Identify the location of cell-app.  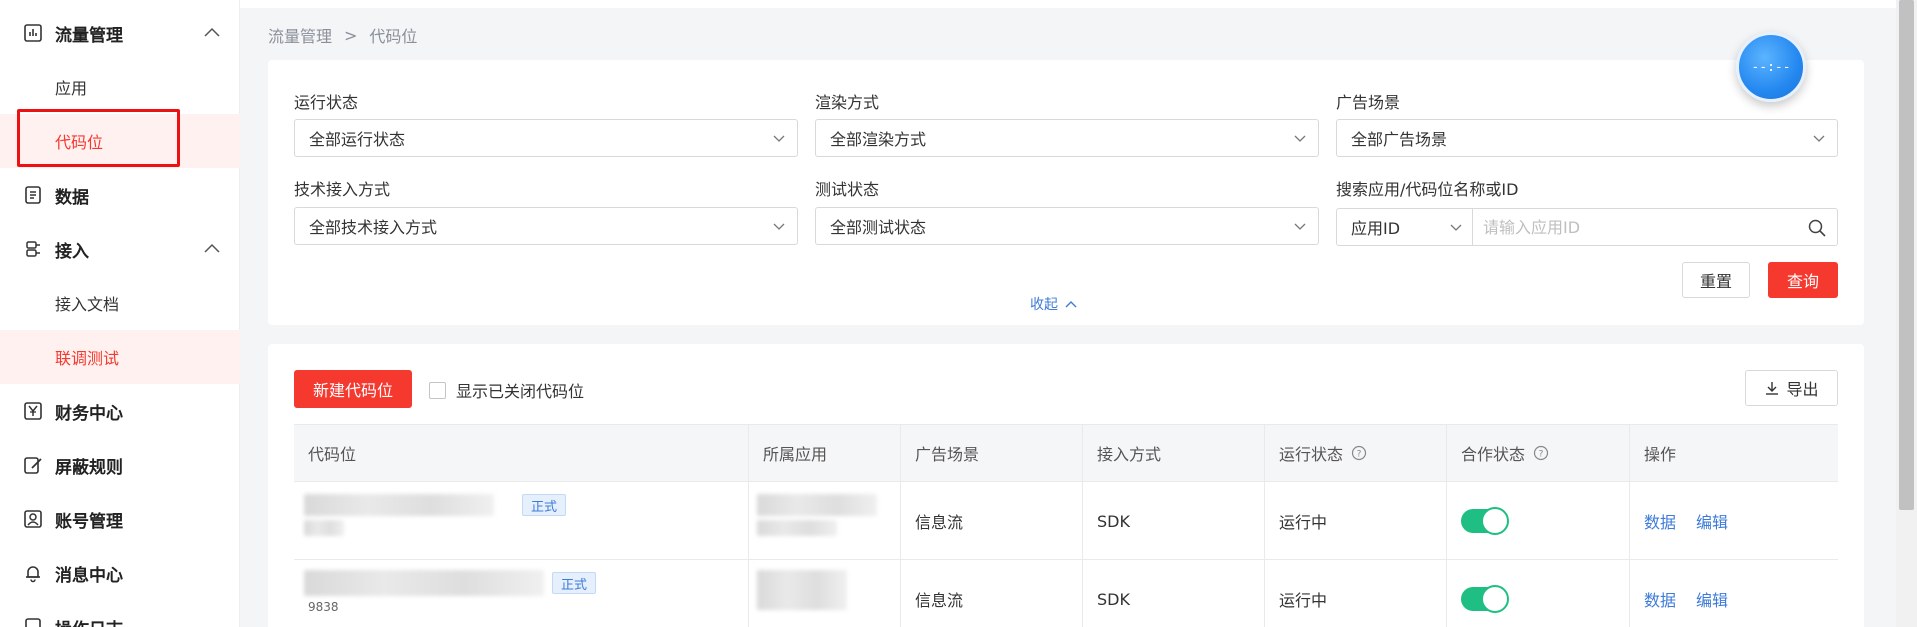
(825, 593).